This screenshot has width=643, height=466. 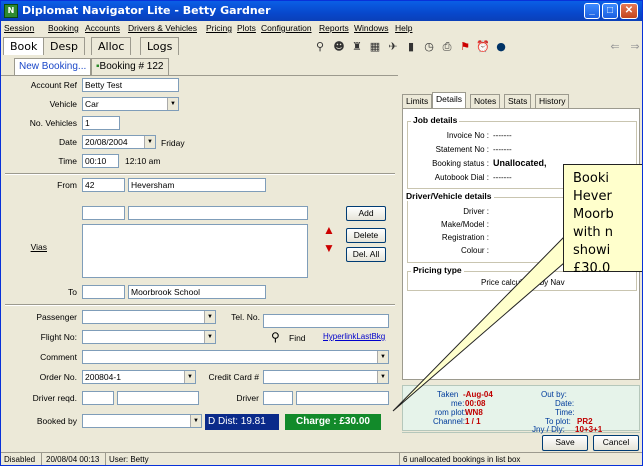 I want to click on callout-pointer, so click(x=478, y=323).